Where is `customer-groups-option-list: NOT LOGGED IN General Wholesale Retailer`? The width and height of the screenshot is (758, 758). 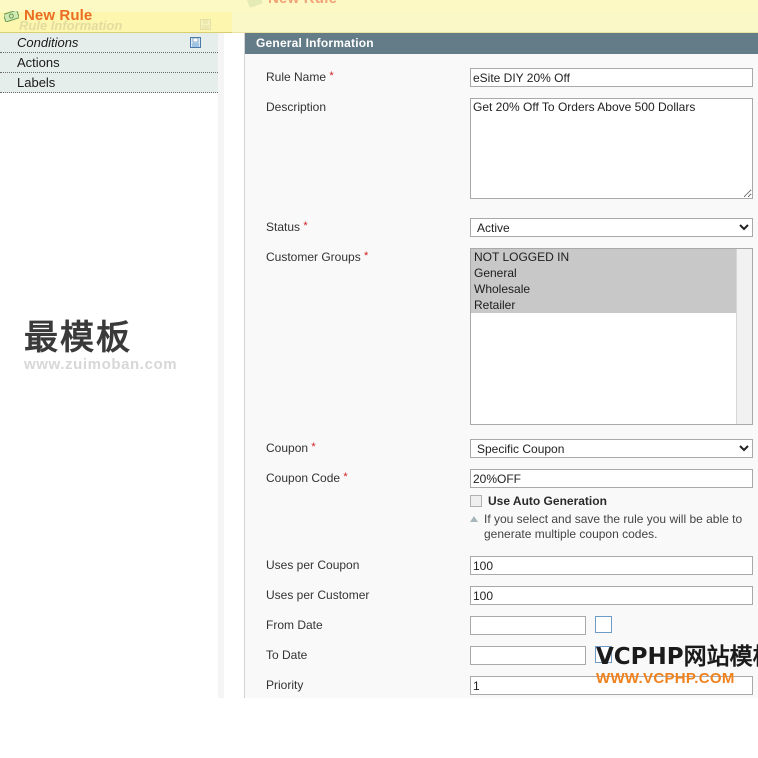
customer-groups-option-list: NOT LOGGED IN General Wholesale Retailer is located at coordinates (603, 281).